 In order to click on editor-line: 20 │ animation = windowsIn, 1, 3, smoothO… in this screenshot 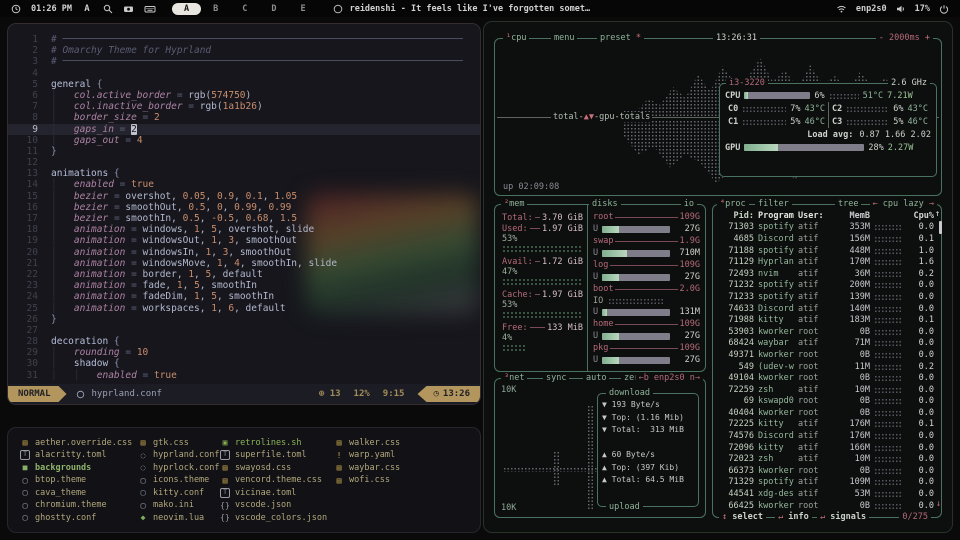, I will do `click(244, 252)`.